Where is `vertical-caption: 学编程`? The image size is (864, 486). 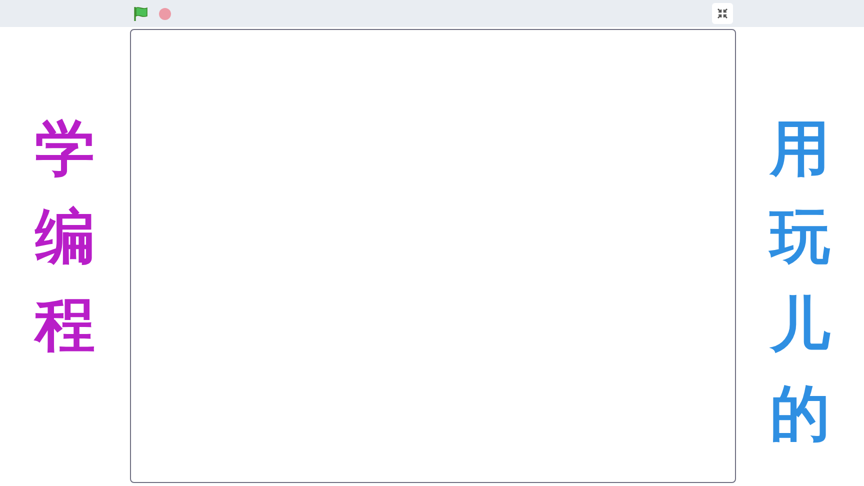
vertical-caption: 学编程 is located at coordinates (65, 237).